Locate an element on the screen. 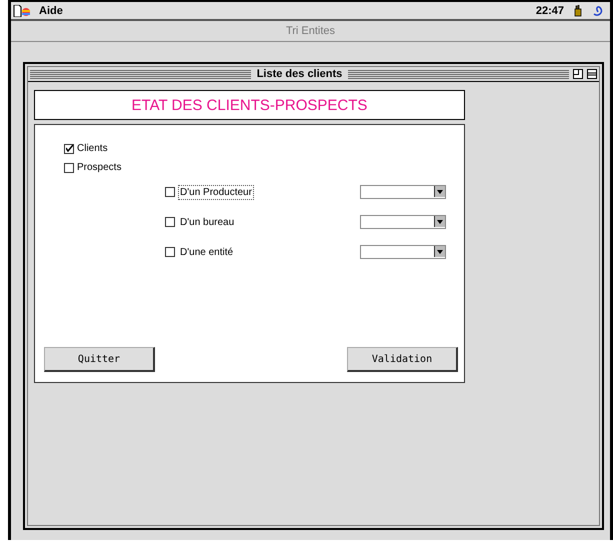 The image size is (613, 553). report-heading: ETAT DES CLIENTS-PROSPECTS is located at coordinates (249, 105).